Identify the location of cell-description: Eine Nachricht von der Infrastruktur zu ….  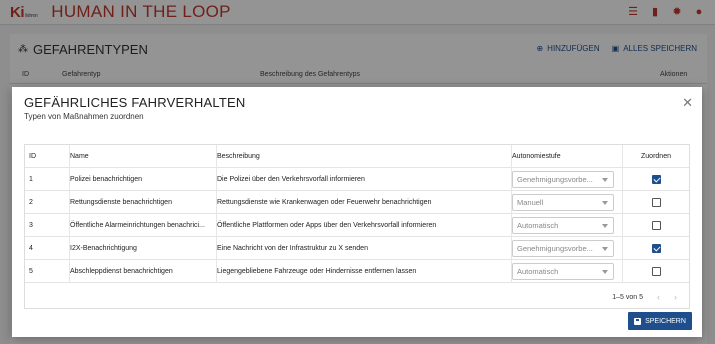
(292, 248).